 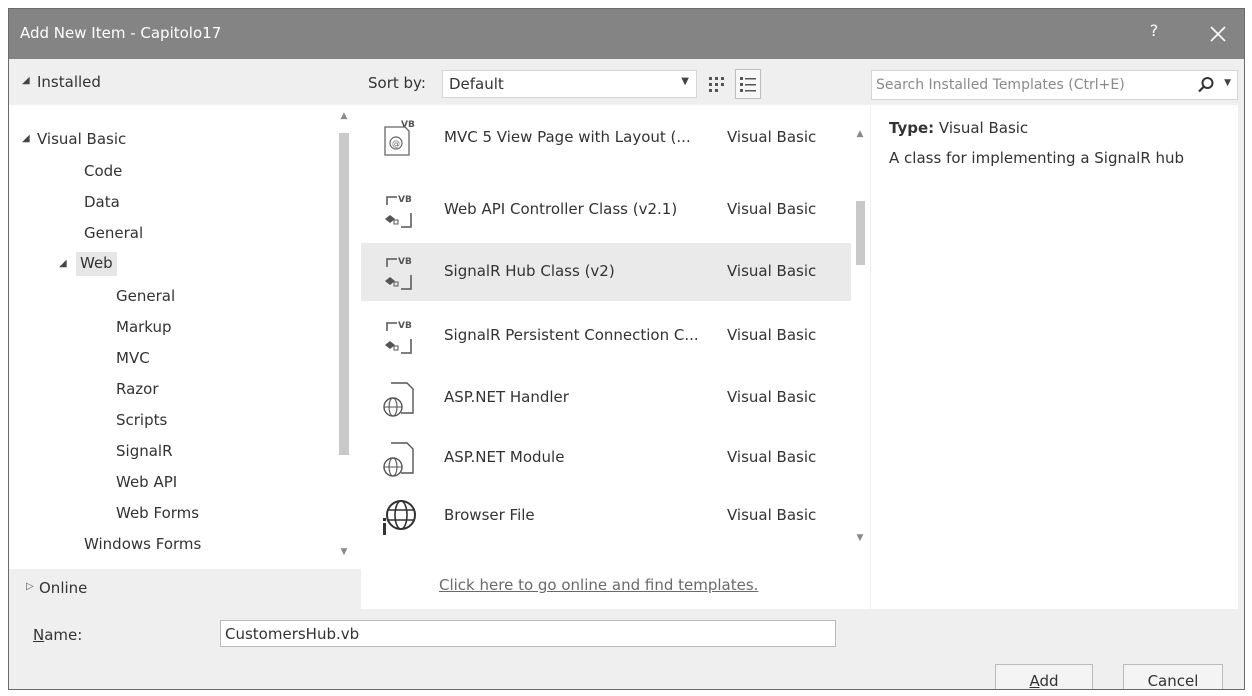 What do you see at coordinates (569, 84) in the screenshot?
I see `sort-by-dropdown: Default ▼` at bounding box center [569, 84].